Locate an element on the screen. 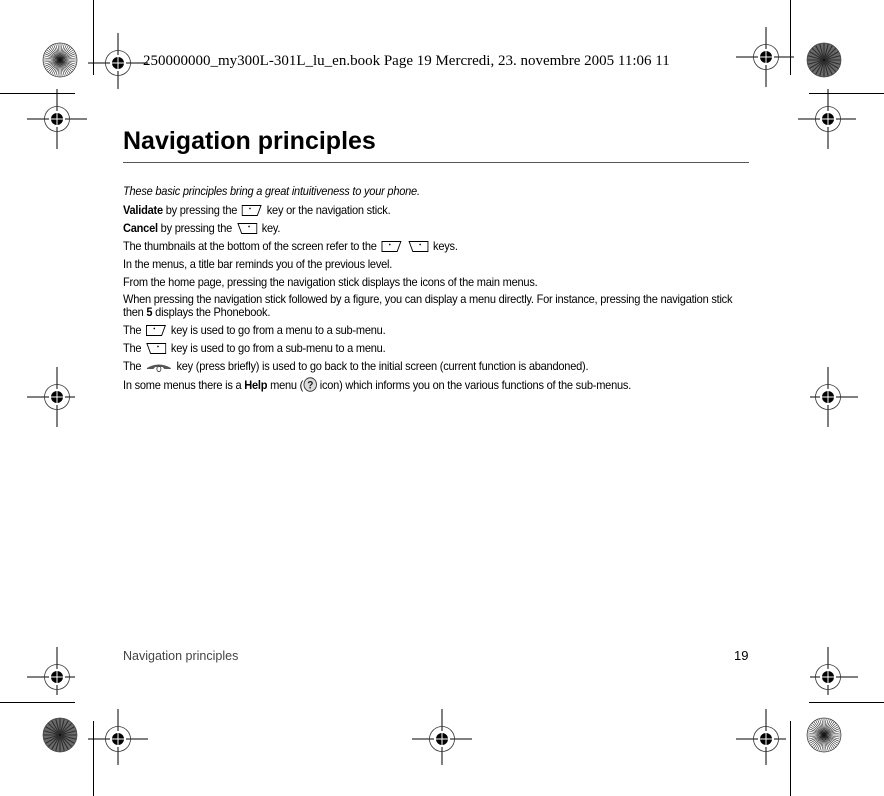 The height and width of the screenshot is (796, 884). end-key-icon is located at coordinates (159, 367).